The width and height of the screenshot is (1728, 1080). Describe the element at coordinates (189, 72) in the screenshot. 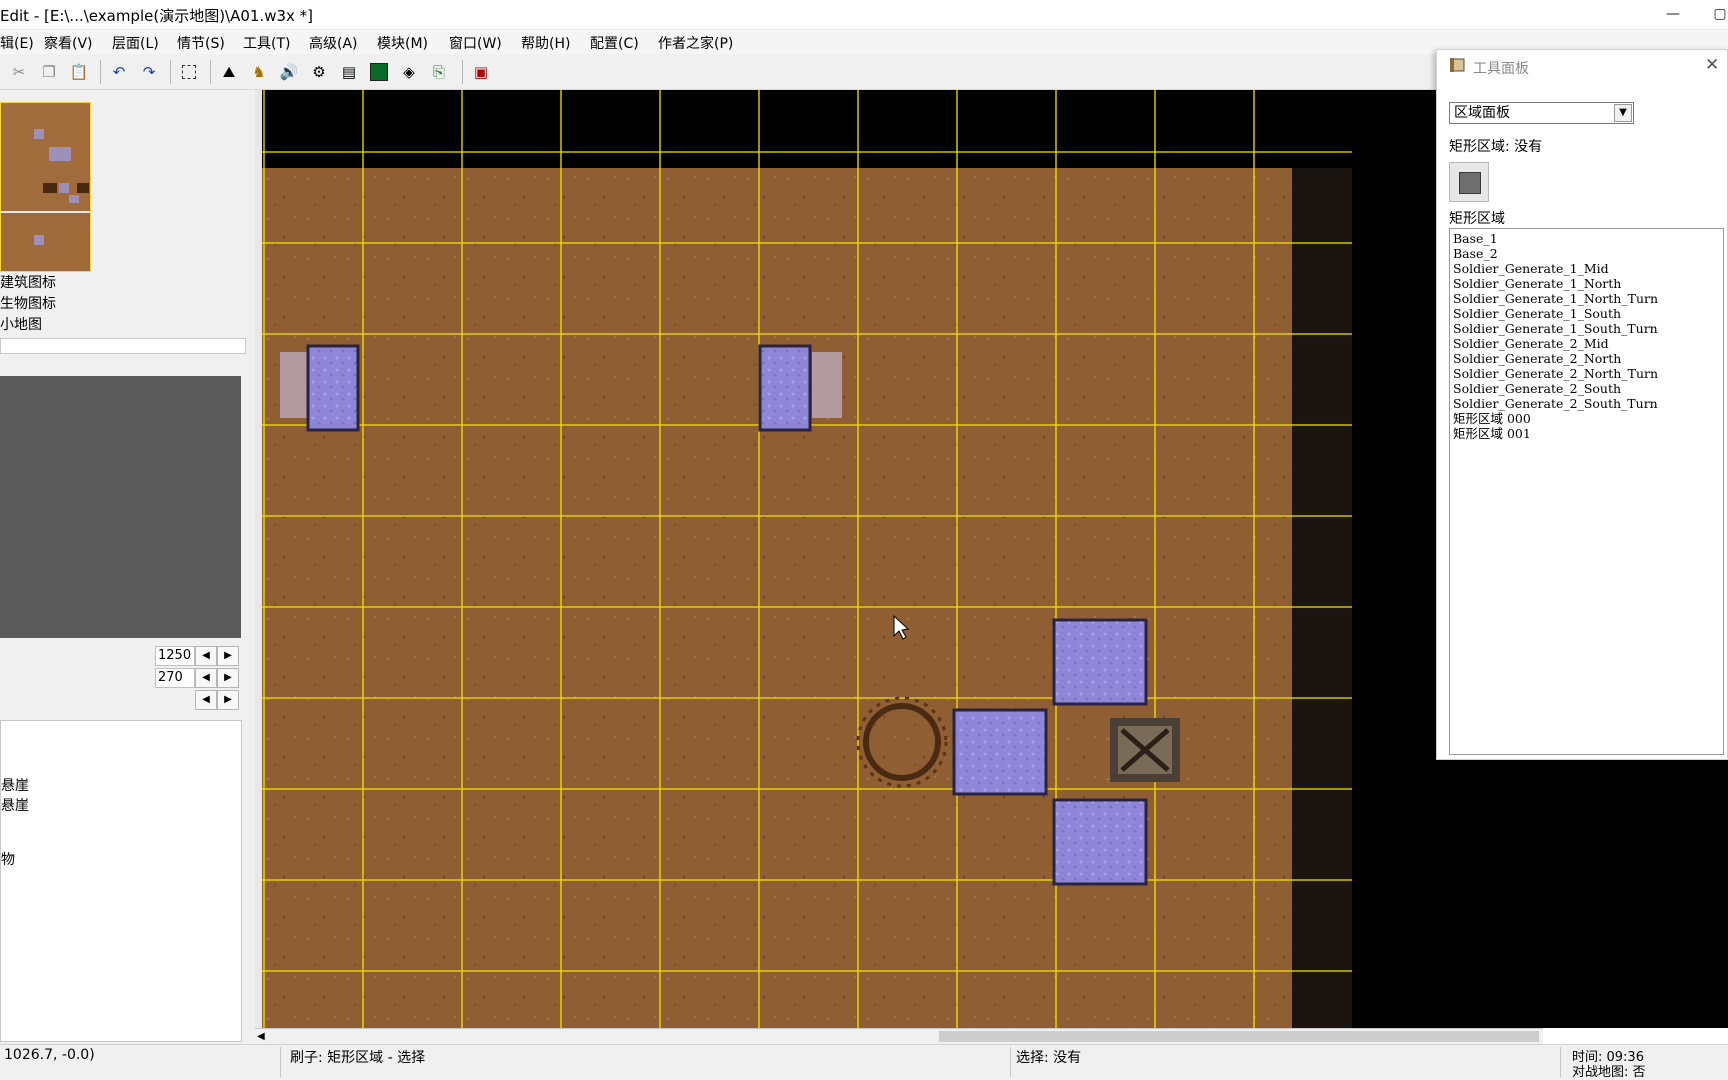

I see `select-icon` at that location.